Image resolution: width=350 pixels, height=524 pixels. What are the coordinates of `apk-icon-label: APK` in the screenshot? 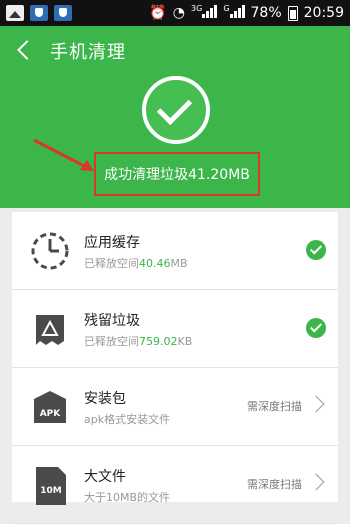 It's located at (51, 414).